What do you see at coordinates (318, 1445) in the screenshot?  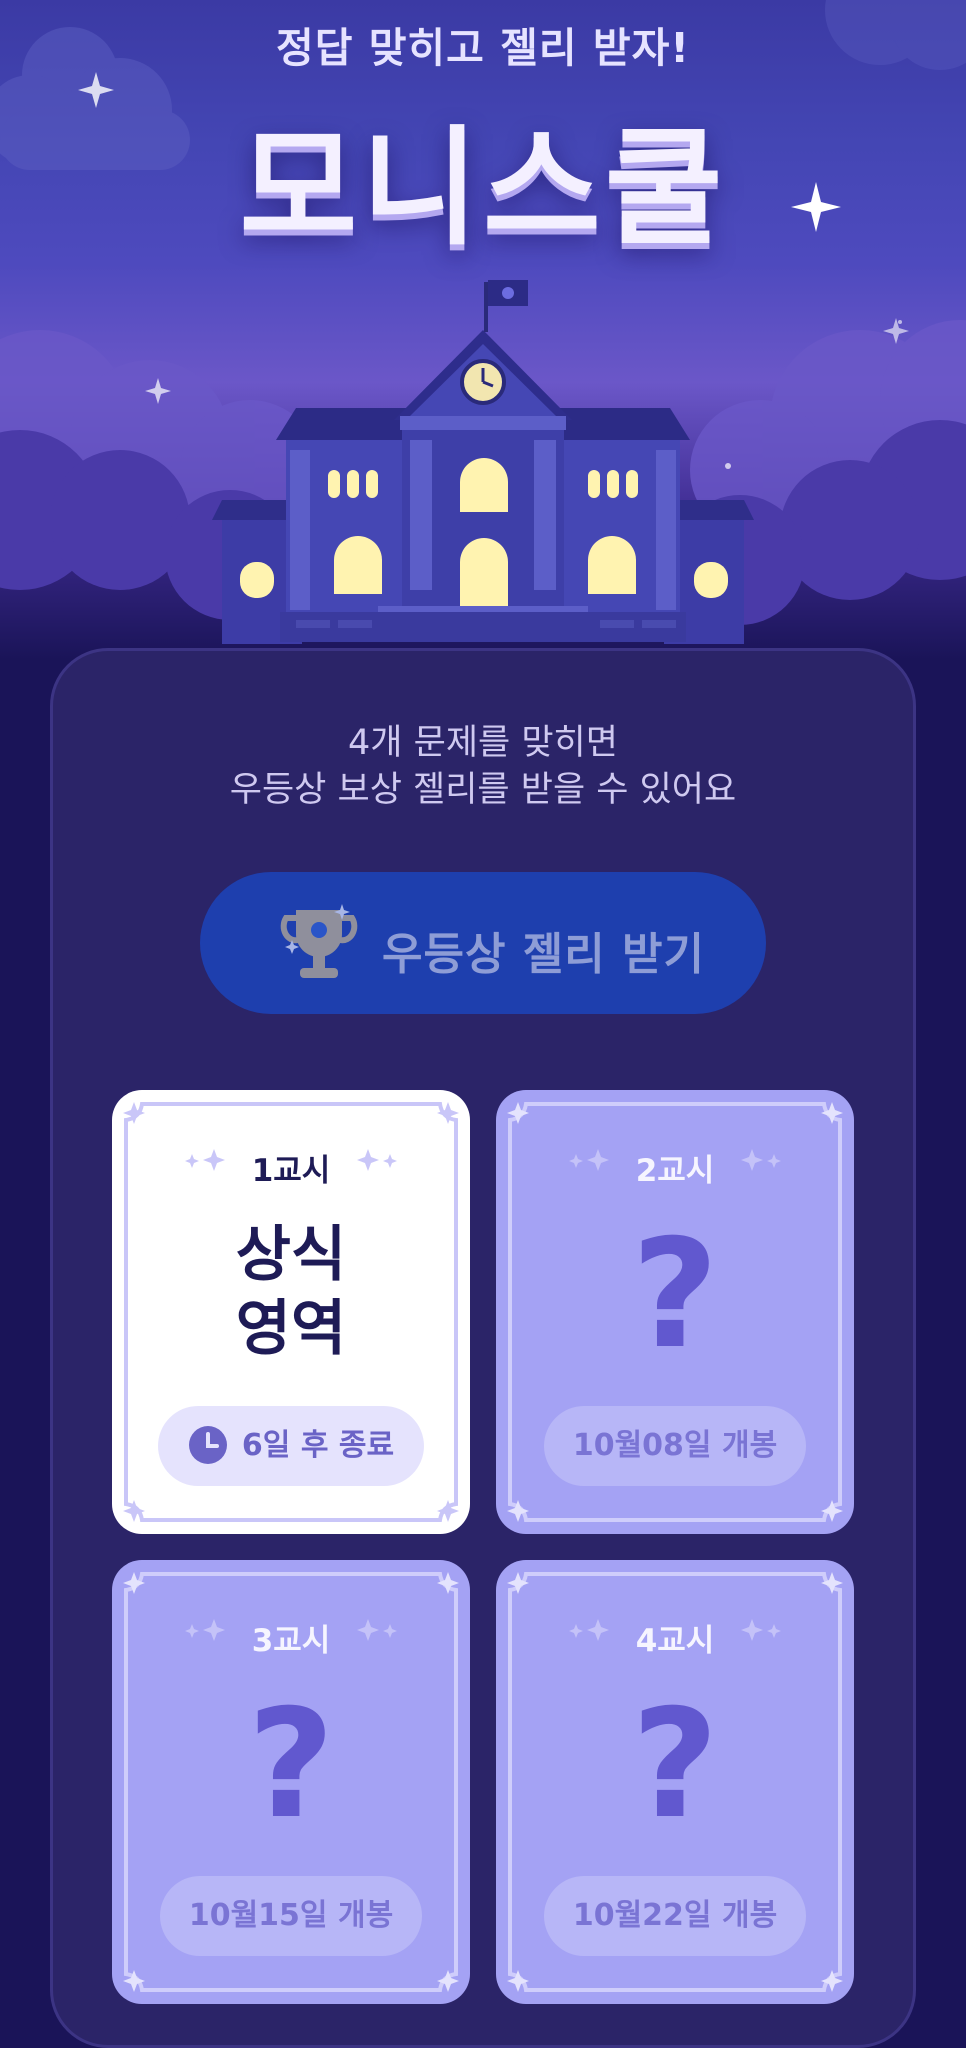 I see `card-status-text: 6일 후 종료` at bounding box center [318, 1445].